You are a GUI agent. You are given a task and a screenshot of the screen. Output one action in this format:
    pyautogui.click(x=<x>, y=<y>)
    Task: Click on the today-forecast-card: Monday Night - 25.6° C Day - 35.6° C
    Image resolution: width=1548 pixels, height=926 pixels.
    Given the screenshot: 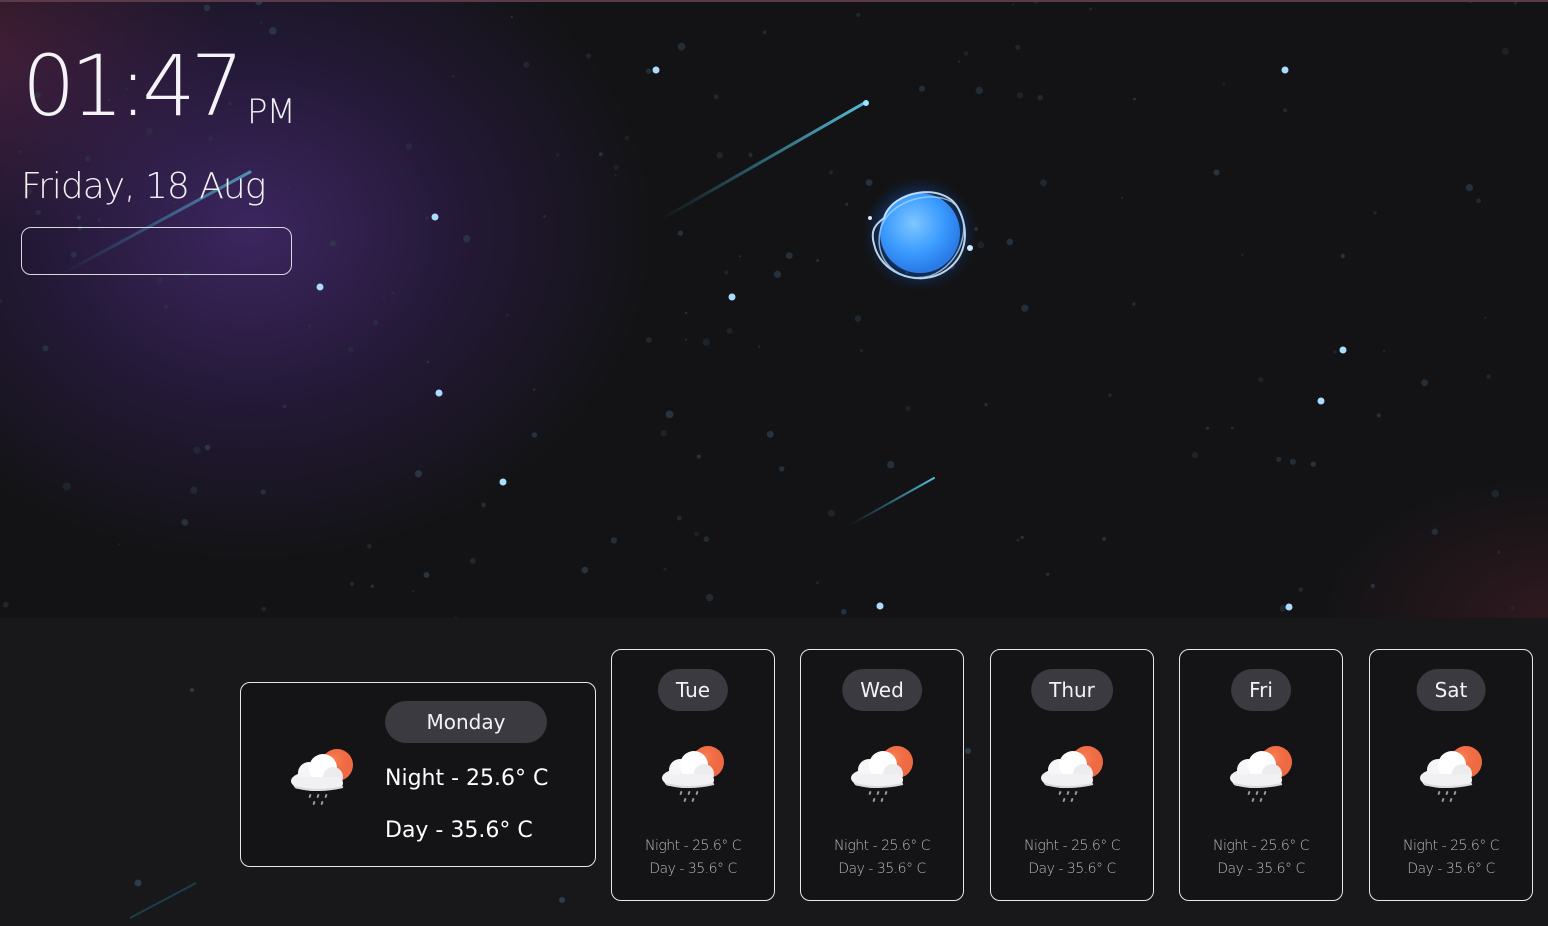 What is the action you would take?
    pyautogui.click(x=418, y=774)
    